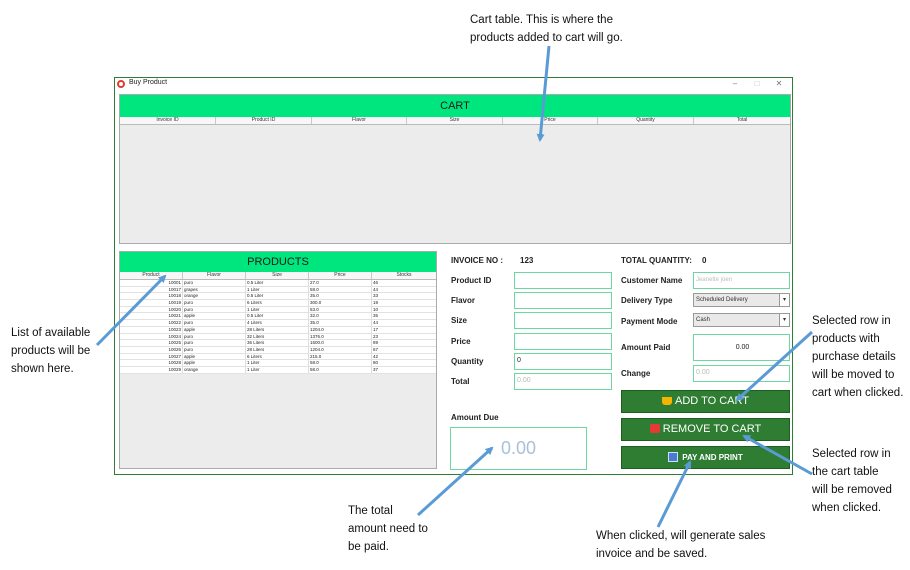  Describe the element at coordinates (214, 289) in the screenshot. I see `table-cell: grapes` at that location.